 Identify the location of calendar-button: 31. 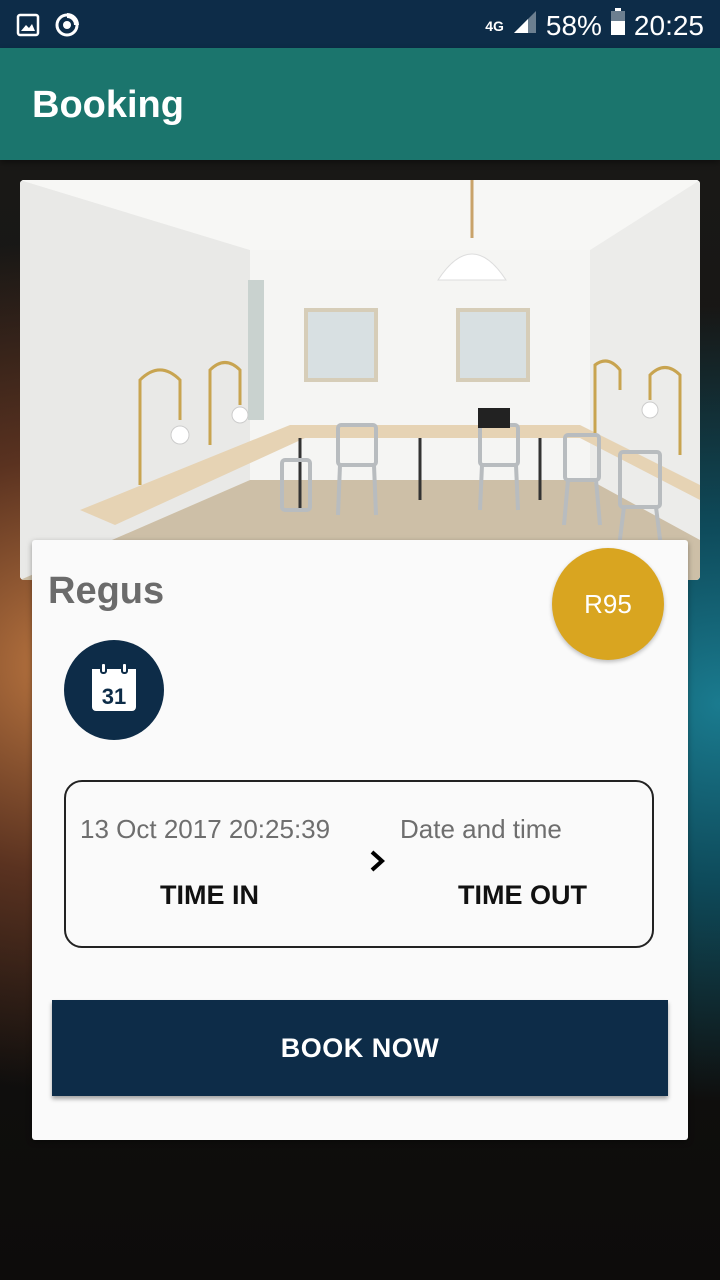
(114, 690).